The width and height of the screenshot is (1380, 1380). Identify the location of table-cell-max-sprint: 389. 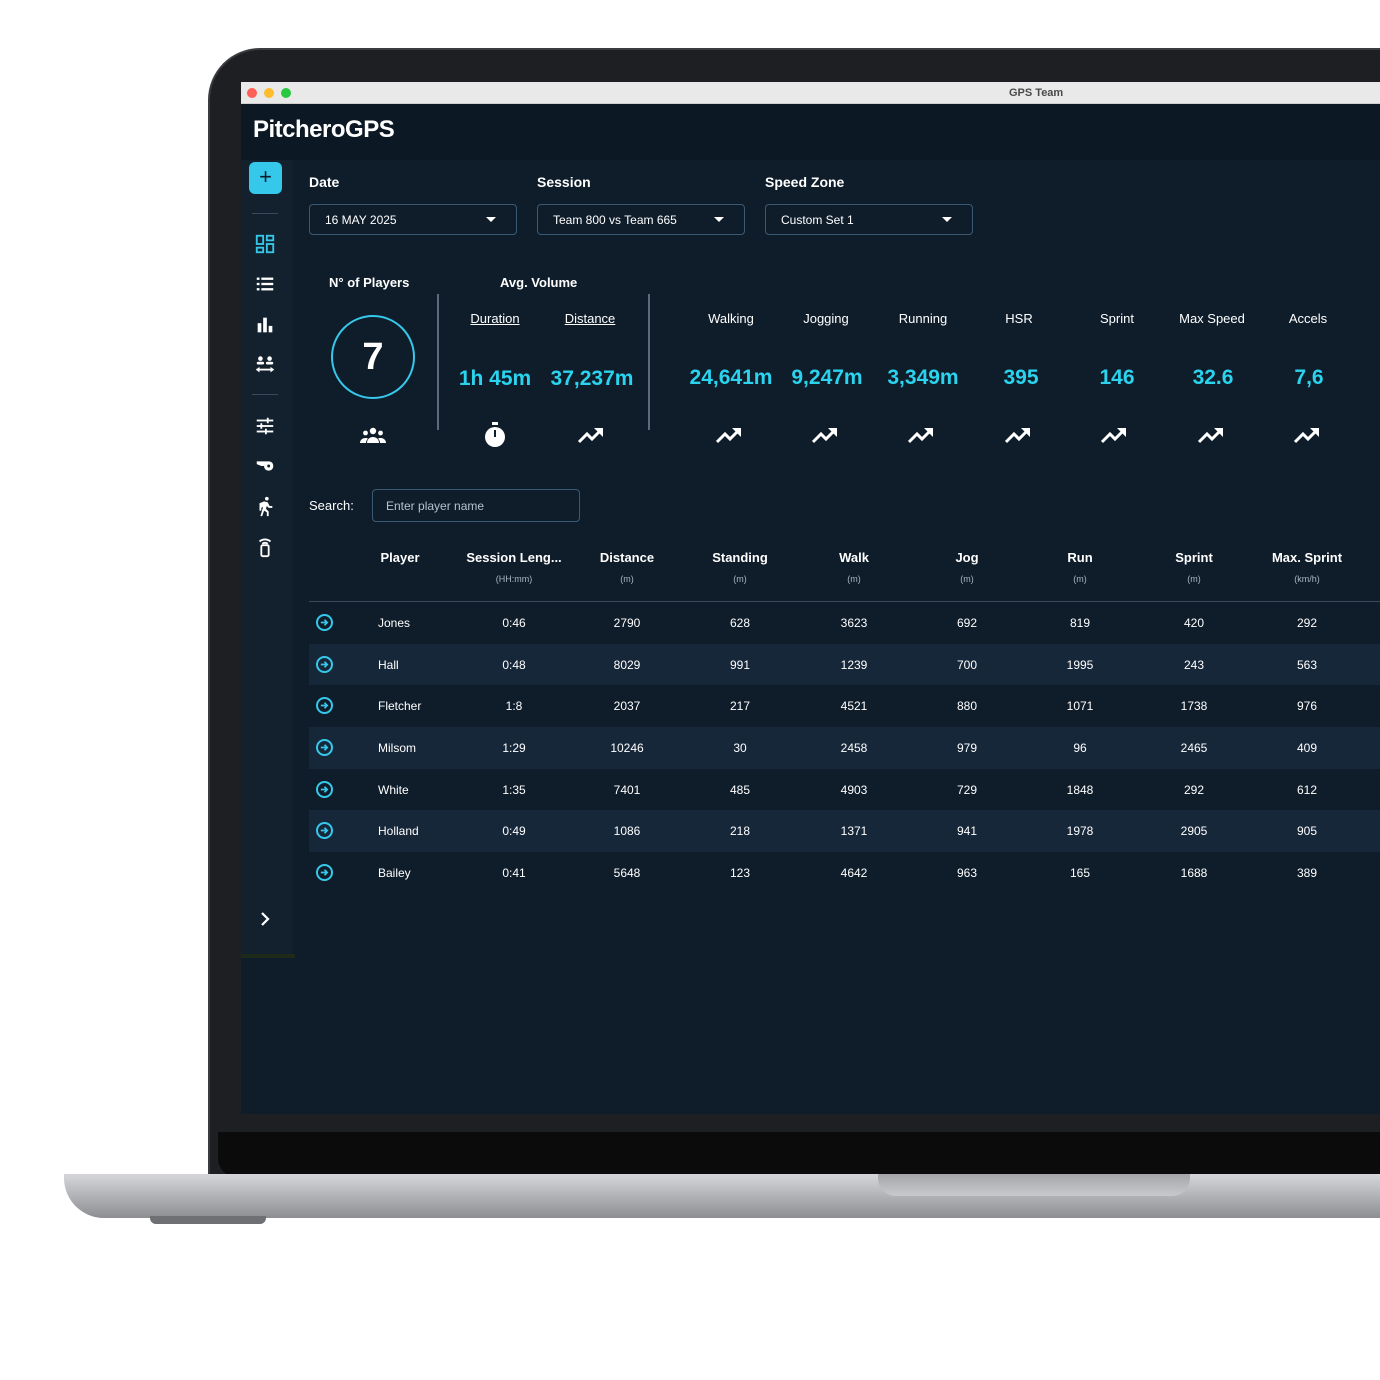
(1307, 873).